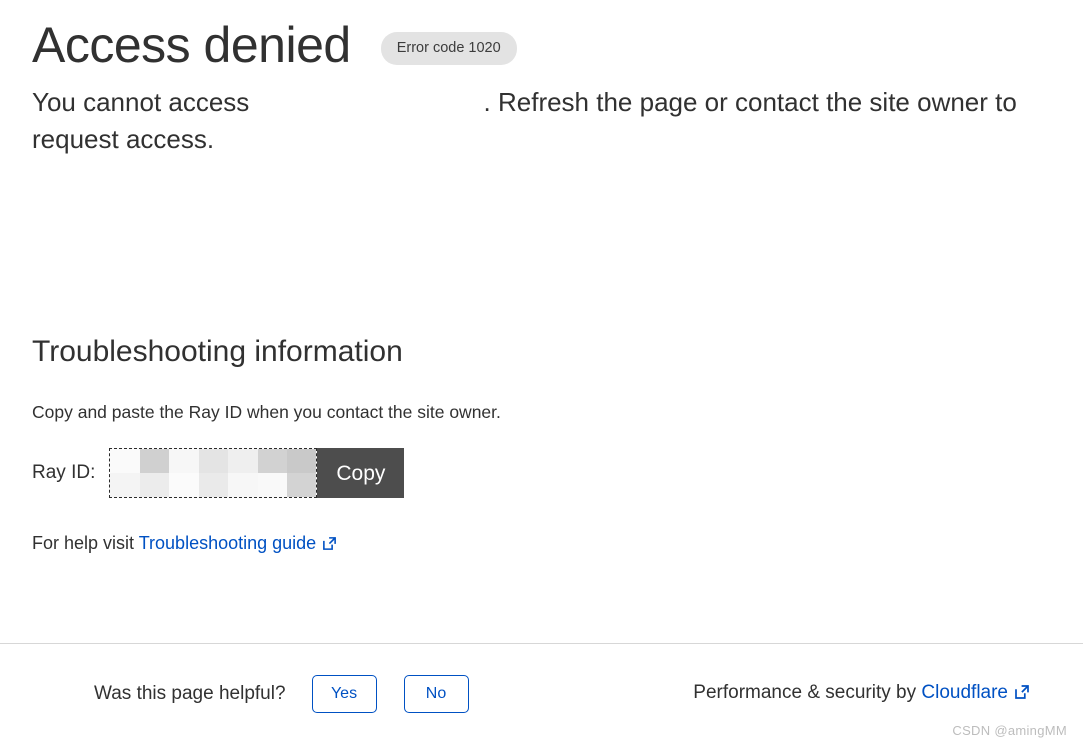  Describe the element at coordinates (344, 694) in the screenshot. I see `feedback-yes-button: Yes` at that location.